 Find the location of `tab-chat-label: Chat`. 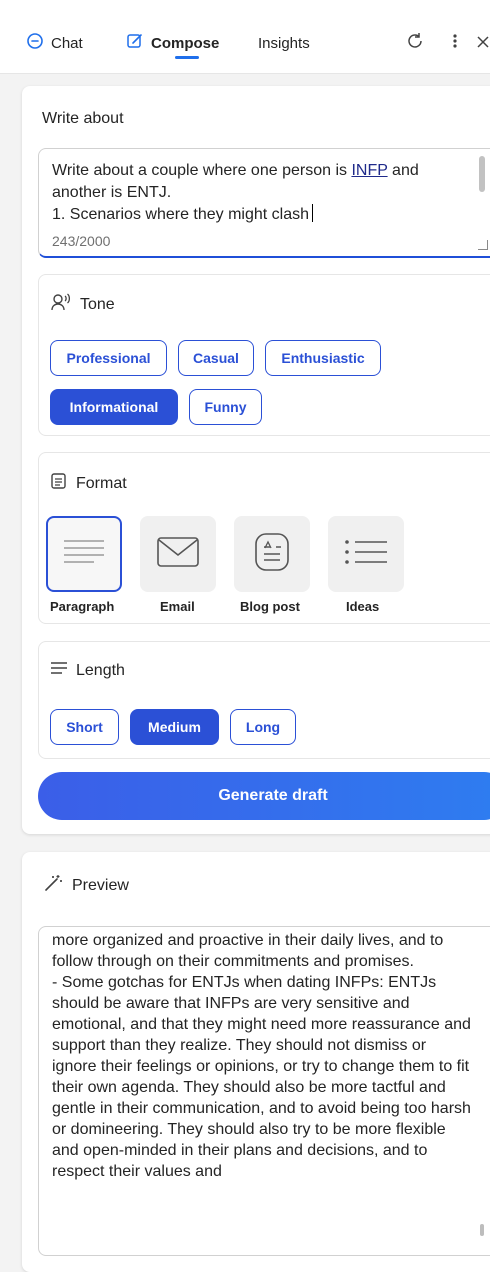

tab-chat-label: Chat is located at coordinates (67, 43).